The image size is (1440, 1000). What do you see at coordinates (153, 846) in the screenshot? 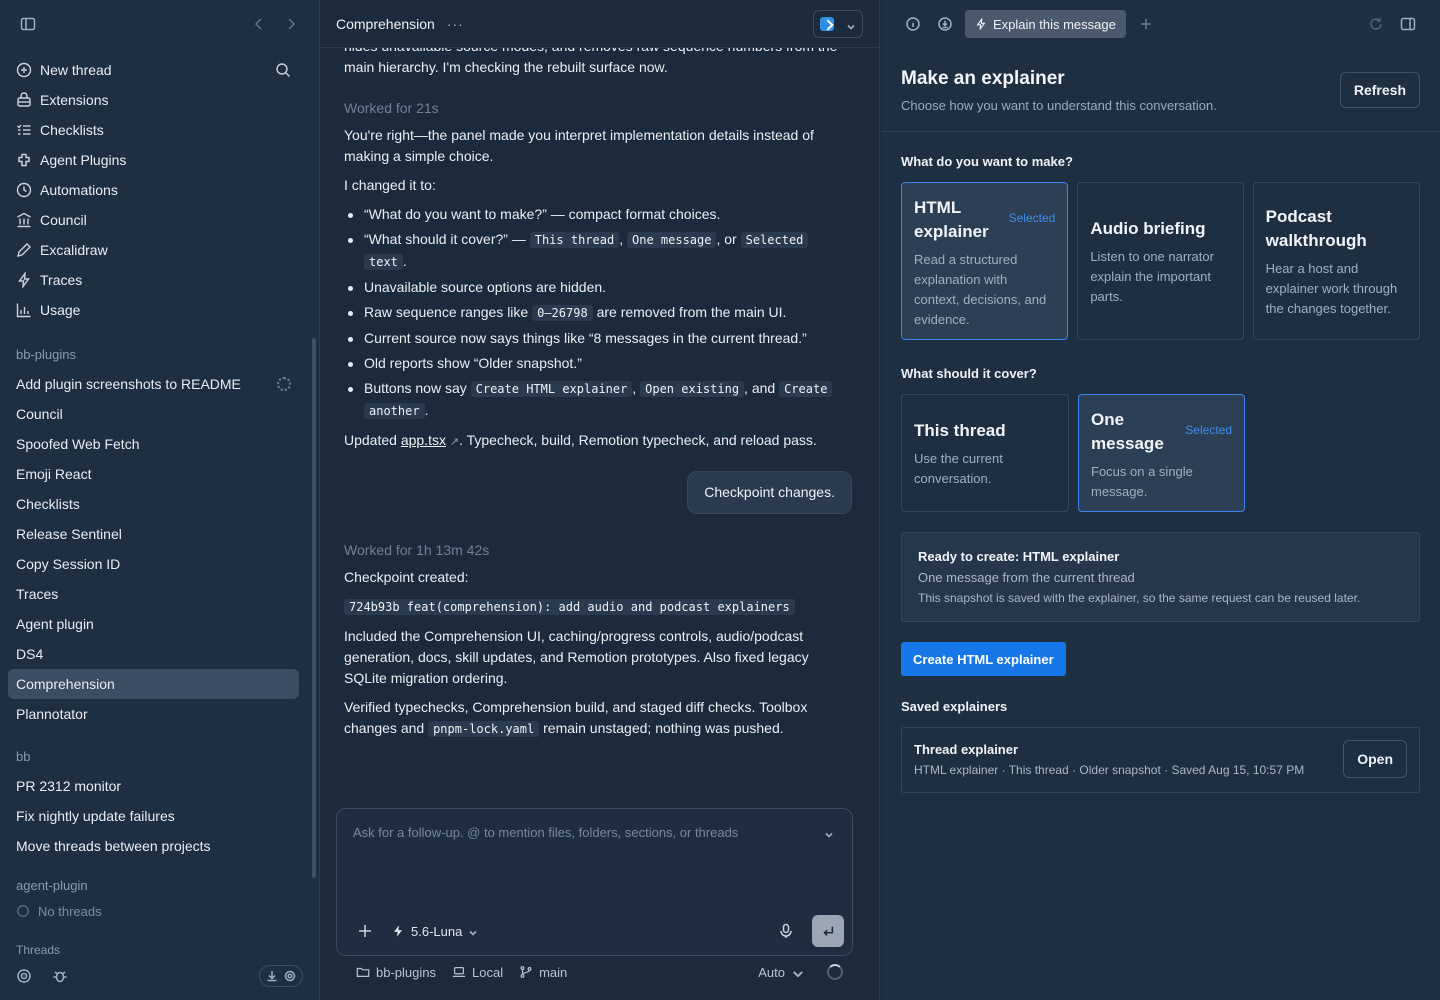
I see `thread-item: Move threads between projects` at bounding box center [153, 846].